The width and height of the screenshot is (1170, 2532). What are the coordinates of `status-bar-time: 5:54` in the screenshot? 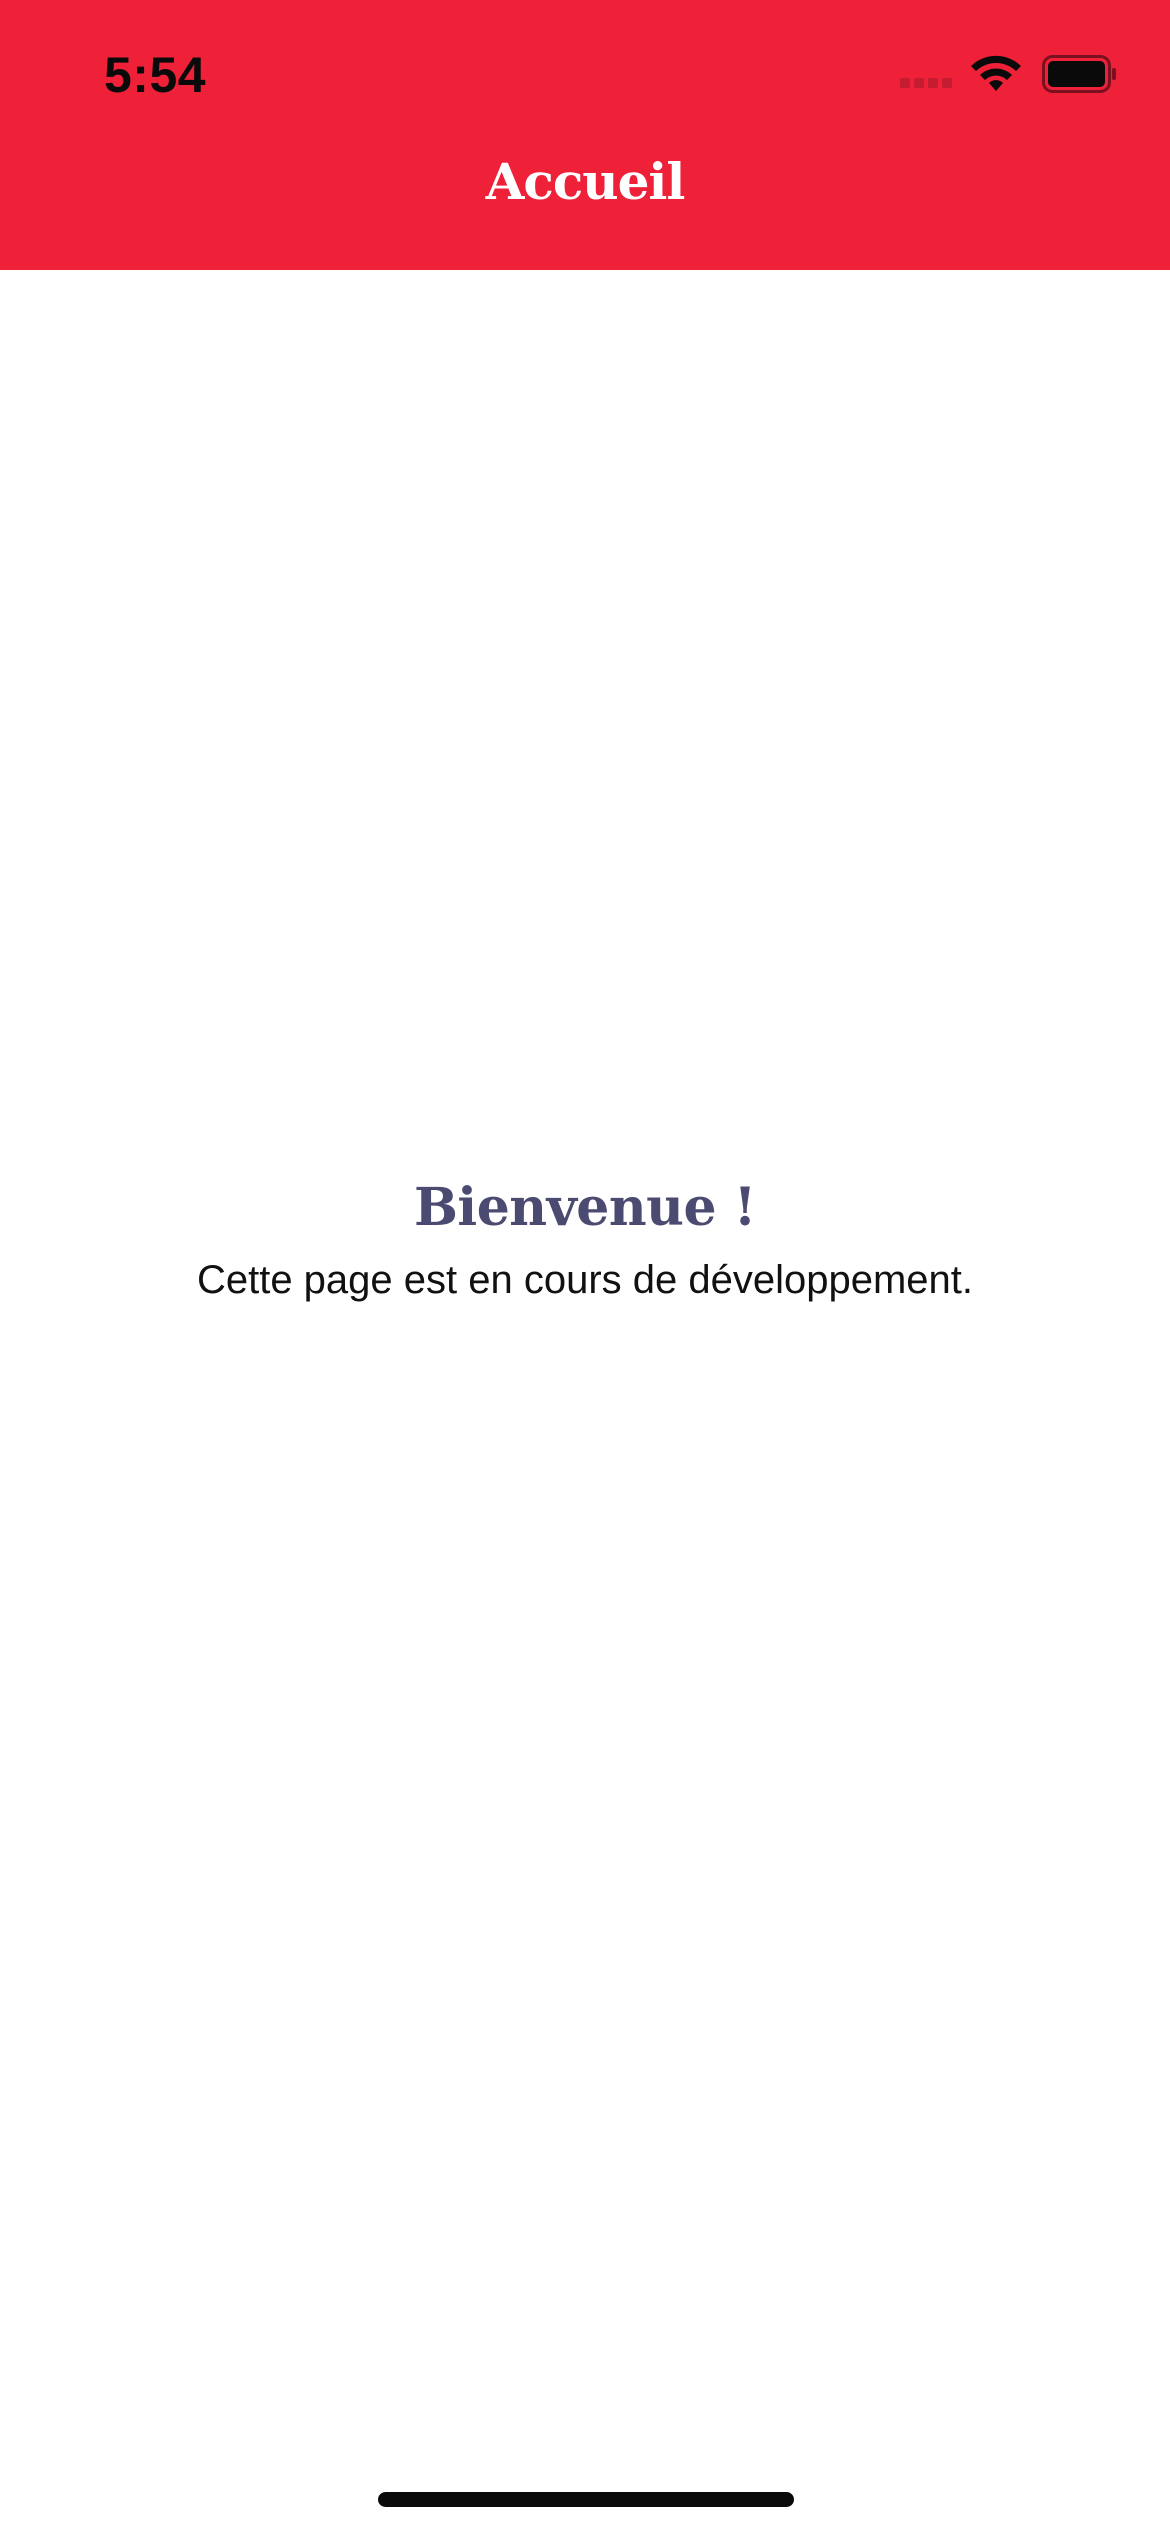 It's located at (155, 75).